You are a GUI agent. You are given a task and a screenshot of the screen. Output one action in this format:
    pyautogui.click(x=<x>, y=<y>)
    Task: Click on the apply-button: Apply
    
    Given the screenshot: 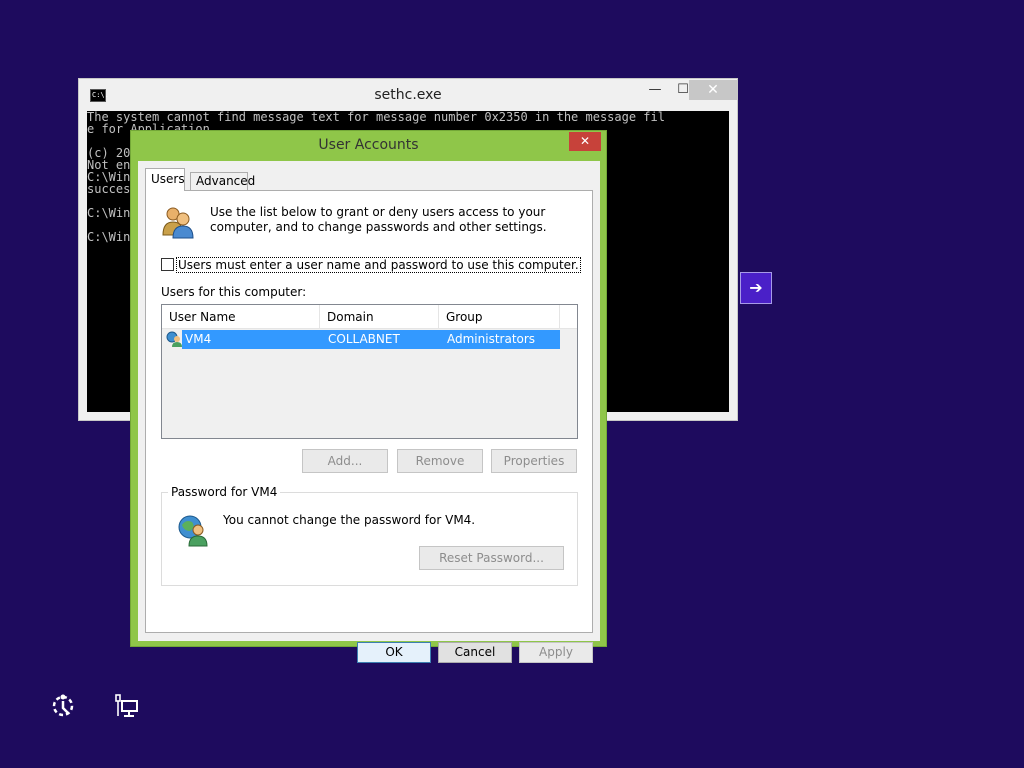 What is the action you would take?
    pyautogui.click(x=556, y=652)
    